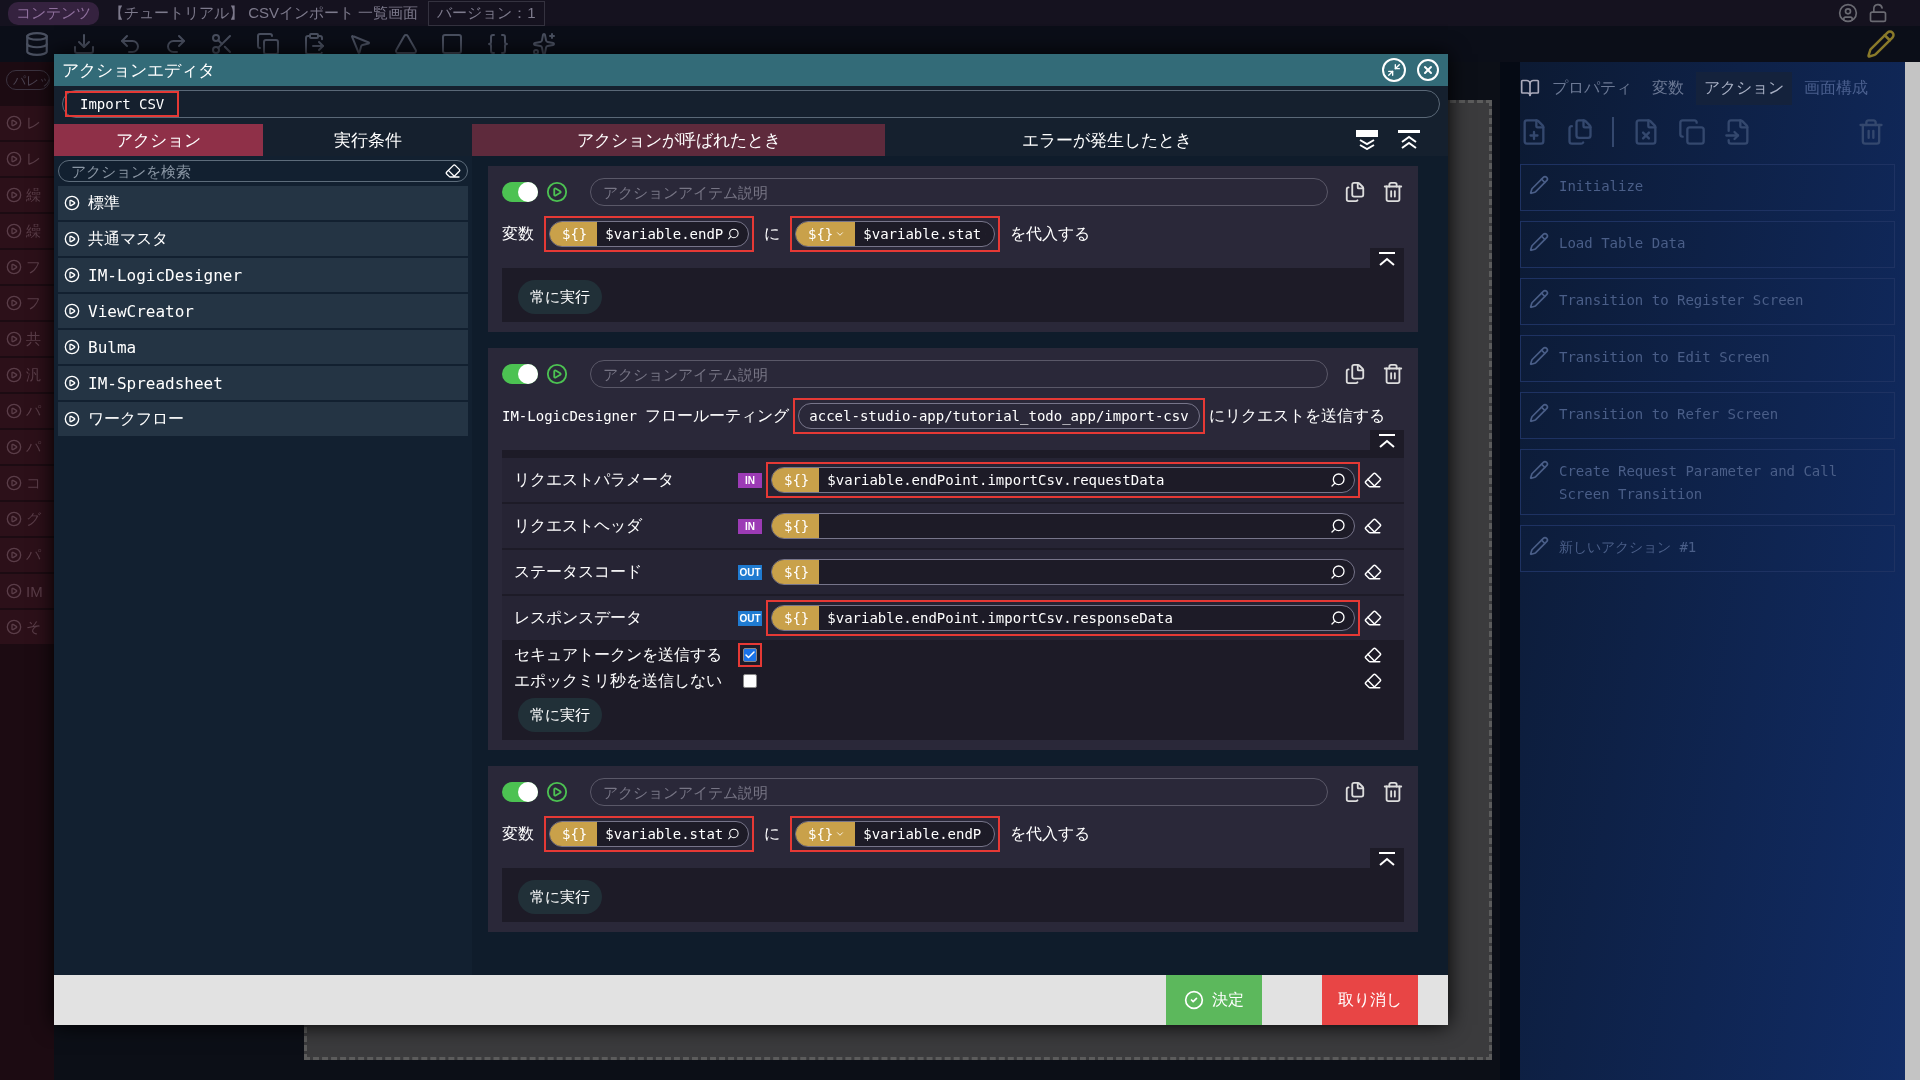 This screenshot has height=1080, width=1920. I want to click on direction-badge: OUT, so click(750, 572).